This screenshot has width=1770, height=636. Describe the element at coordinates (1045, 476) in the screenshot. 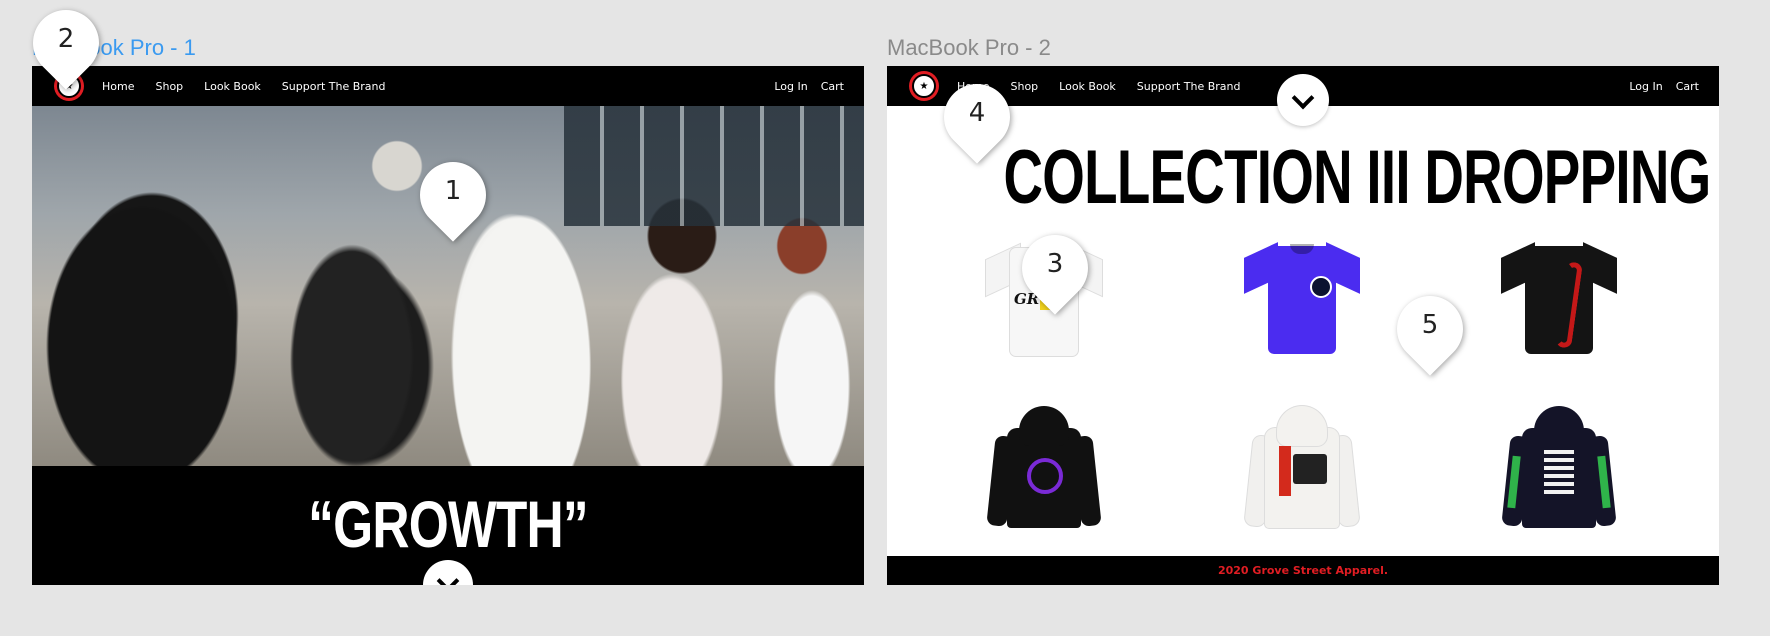

I see `laurel-logo-icon` at that location.